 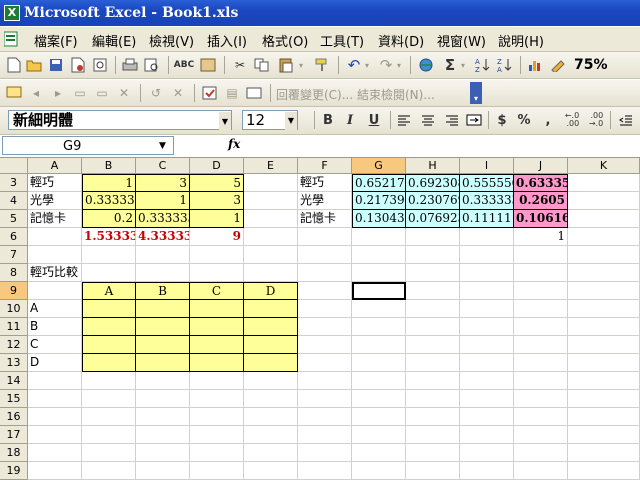 I want to click on cell-j5: 0.10616, so click(x=541, y=219).